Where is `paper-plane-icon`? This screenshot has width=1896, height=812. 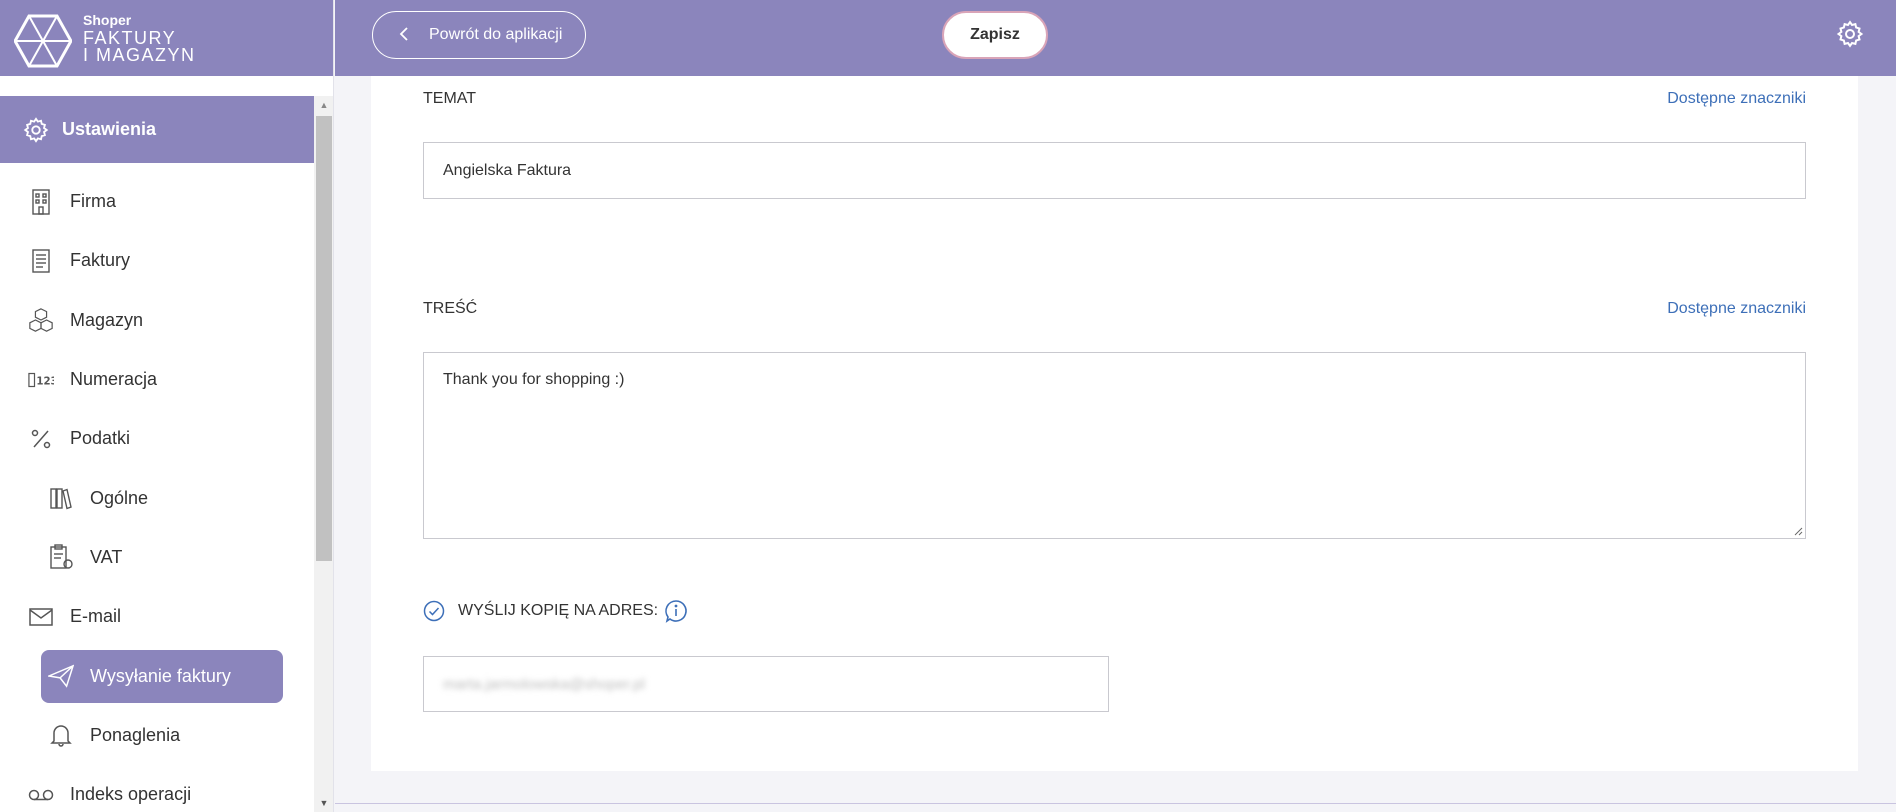
paper-plane-icon is located at coordinates (61, 676).